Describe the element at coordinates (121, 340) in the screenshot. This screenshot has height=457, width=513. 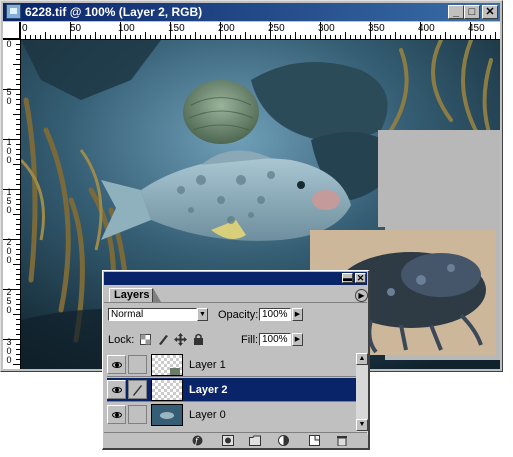
I see `lock-label: Lock:` at that location.